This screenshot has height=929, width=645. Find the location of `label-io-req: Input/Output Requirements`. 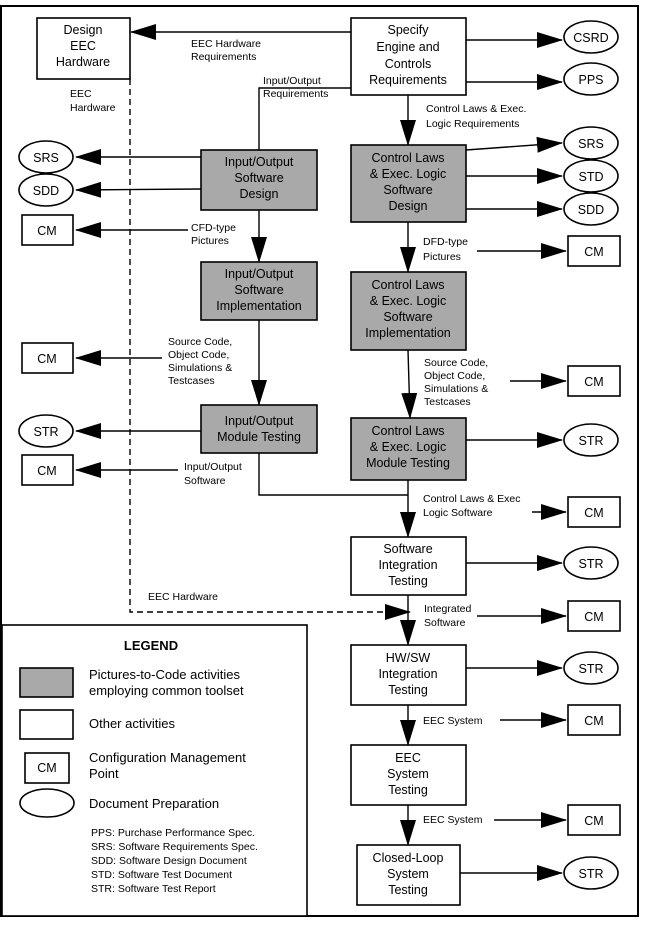

label-io-req: Input/Output Requirements is located at coordinates (295, 87).